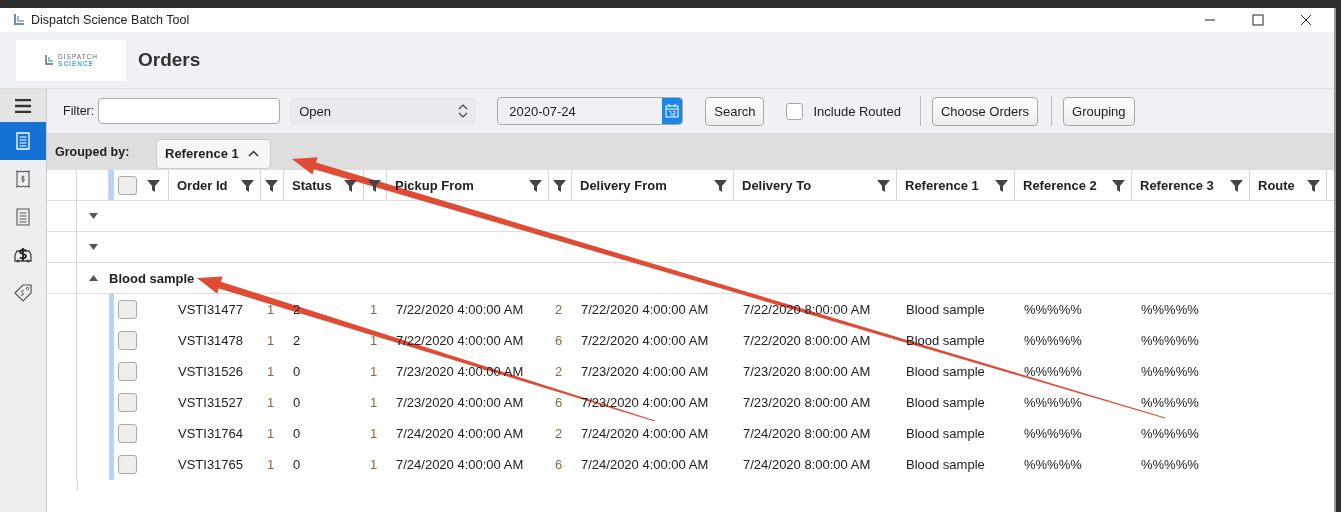 This screenshot has width=1341, height=512. Describe the element at coordinates (211, 433) in the screenshot. I see `table-cell: VSTI31764` at that location.